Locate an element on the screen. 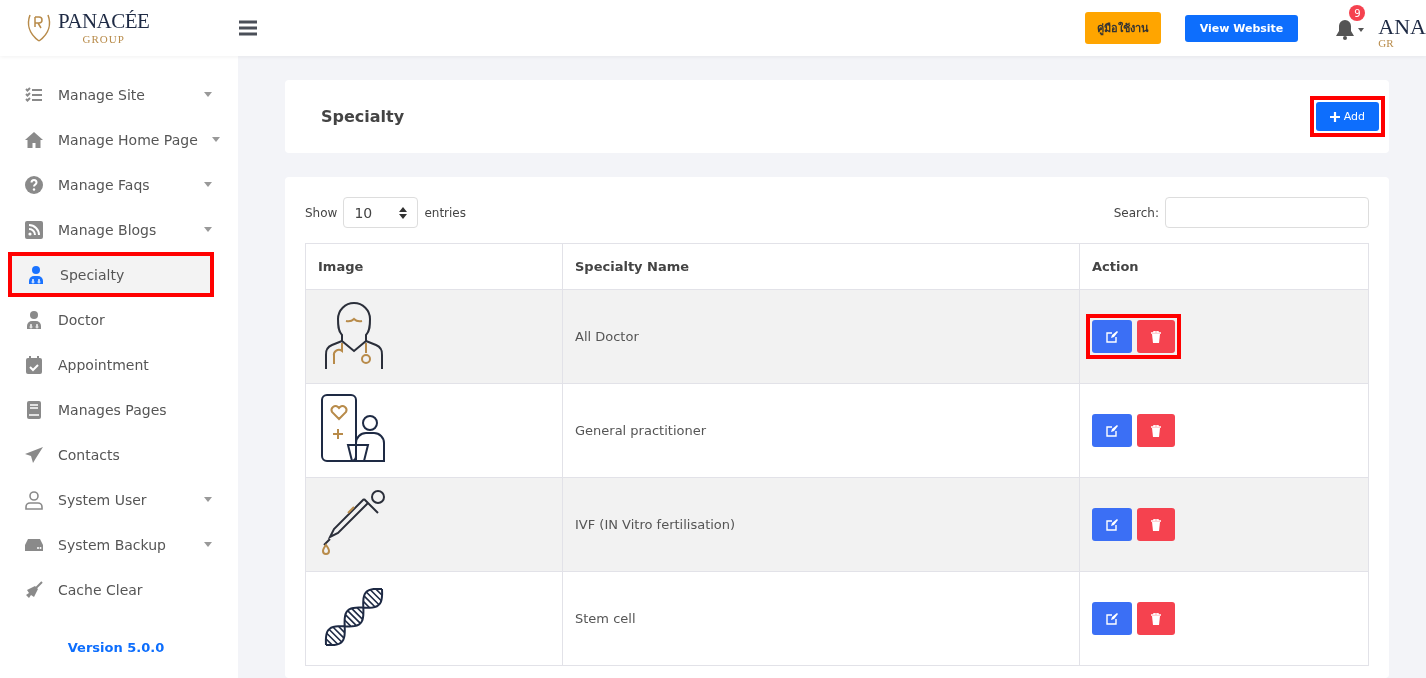  bell-icon is located at coordinates (1345, 30).